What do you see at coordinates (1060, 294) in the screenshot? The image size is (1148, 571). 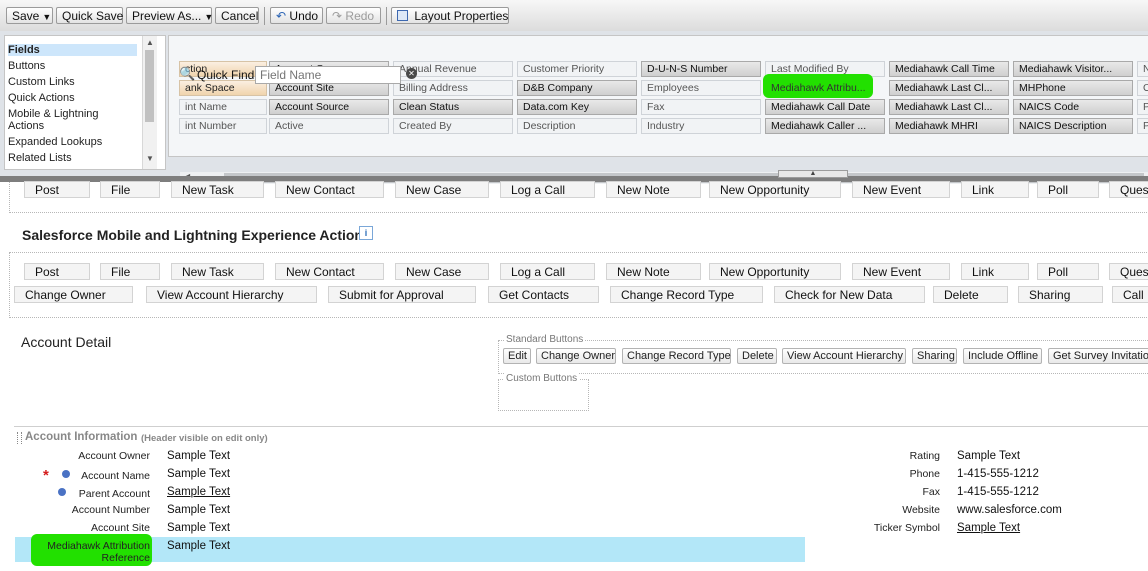 I see `mobile-action-sharing: Sharing` at bounding box center [1060, 294].